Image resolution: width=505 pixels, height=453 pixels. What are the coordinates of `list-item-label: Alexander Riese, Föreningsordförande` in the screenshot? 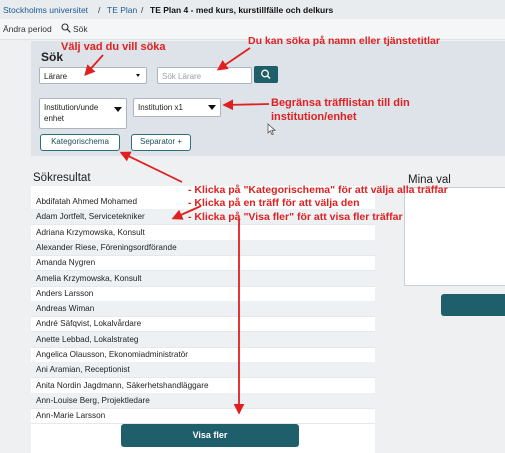 It's located at (106, 247).